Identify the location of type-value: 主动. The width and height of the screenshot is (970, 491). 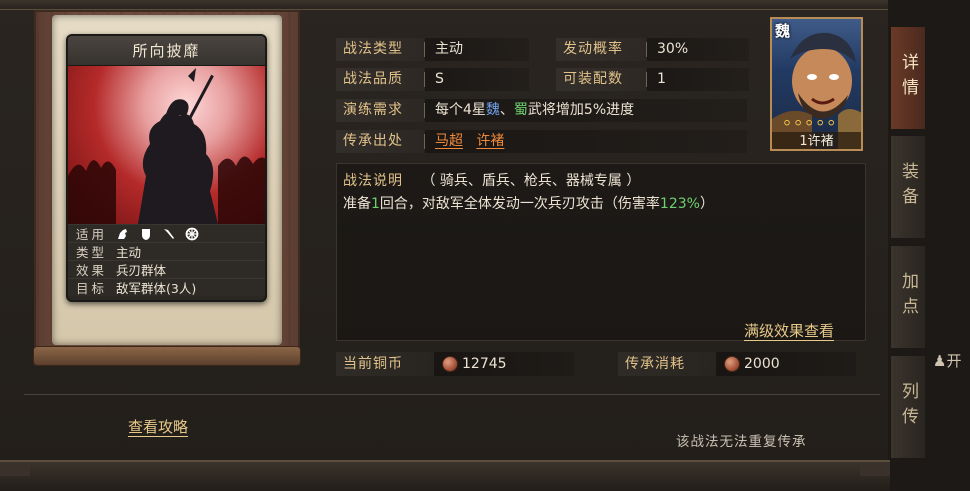
(477, 49).